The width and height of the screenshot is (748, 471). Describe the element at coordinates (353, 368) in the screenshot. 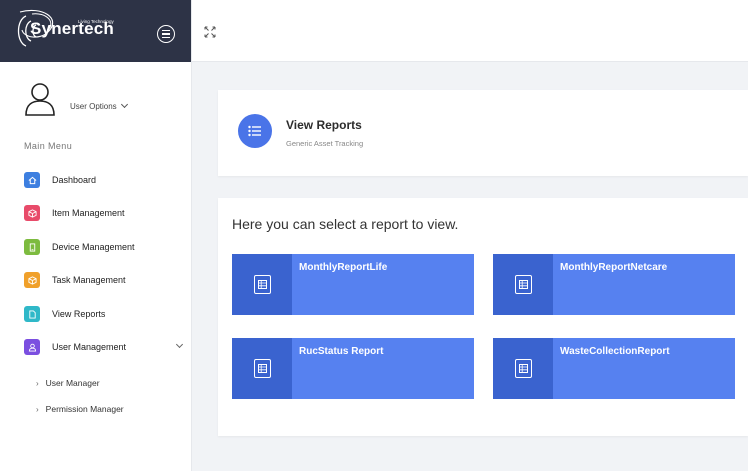

I see `report-tile-rucstatus-report: RucStatus Report` at that location.